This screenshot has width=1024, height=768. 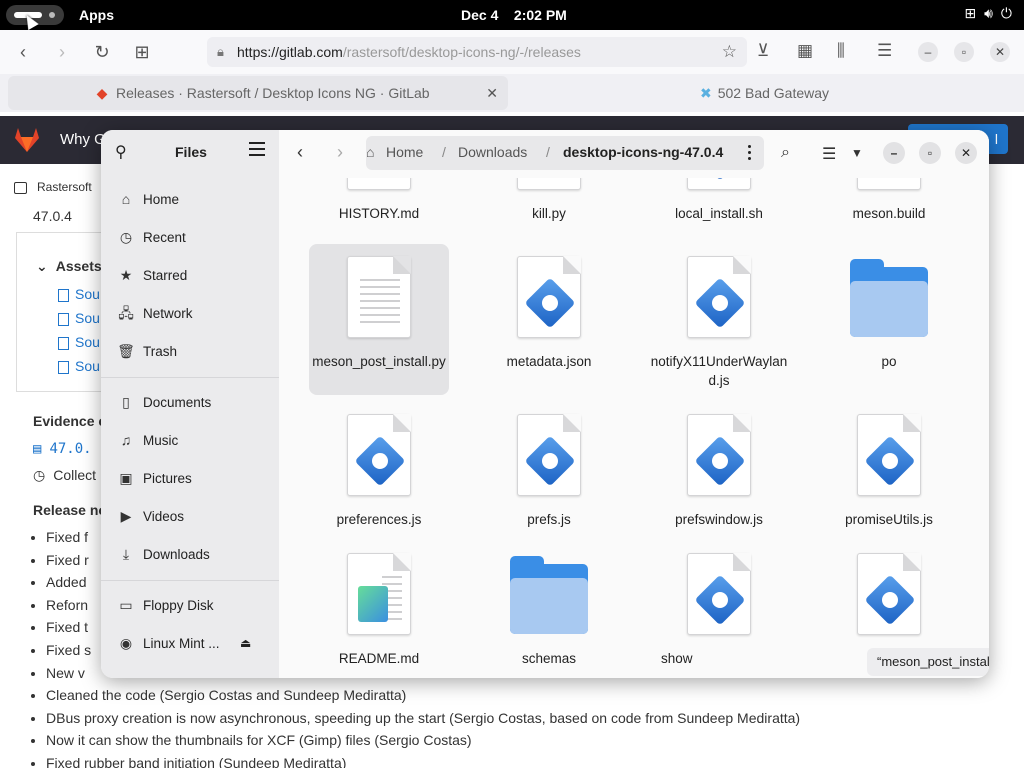 What do you see at coordinates (192, 554) in the screenshot?
I see `sidebar-item-downloads: ⤓ Downloads` at bounding box center [192, 554].